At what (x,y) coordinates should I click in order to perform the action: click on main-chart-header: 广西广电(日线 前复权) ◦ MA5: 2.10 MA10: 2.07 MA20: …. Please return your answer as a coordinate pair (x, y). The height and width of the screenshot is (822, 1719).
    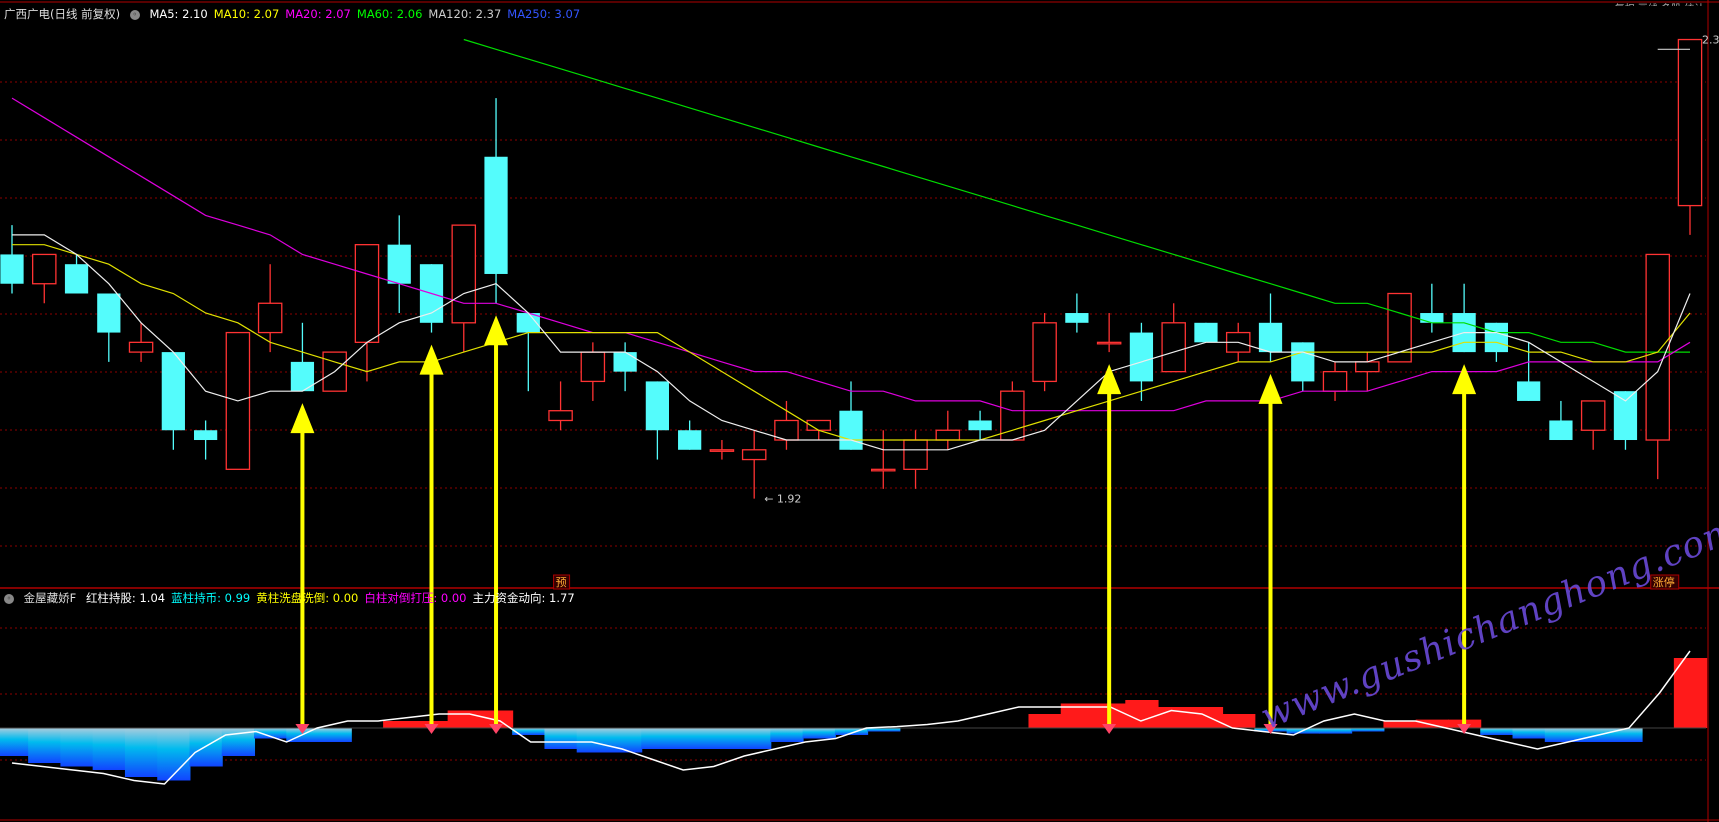
    Looking at the image, I should click on (298, 14).